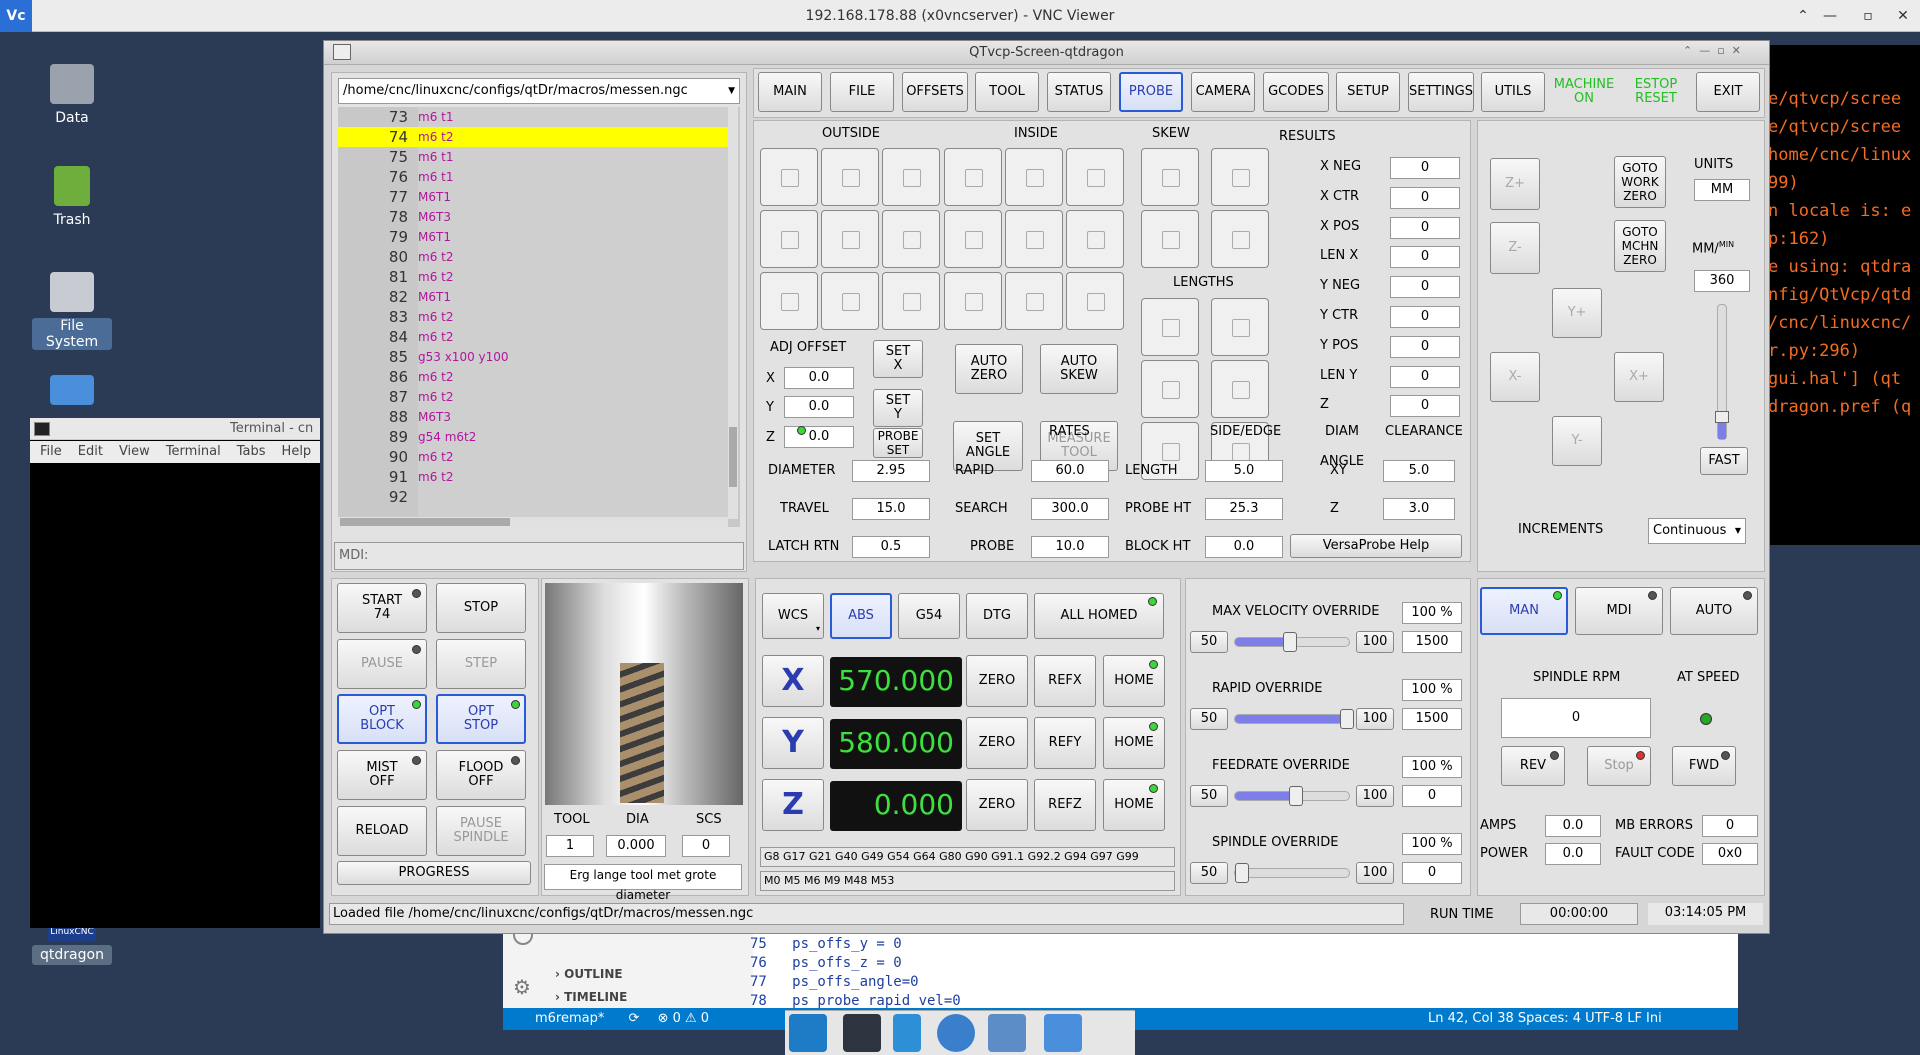 This screenshot has height=1055, width=1920. Describe the element at coordinates (790, 92) in the screenshot. I see `tab-main: MAIN` at that location.